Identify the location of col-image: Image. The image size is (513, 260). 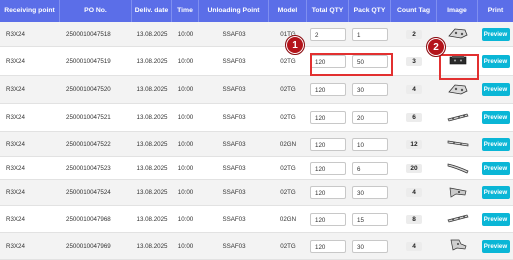
(457, 11).